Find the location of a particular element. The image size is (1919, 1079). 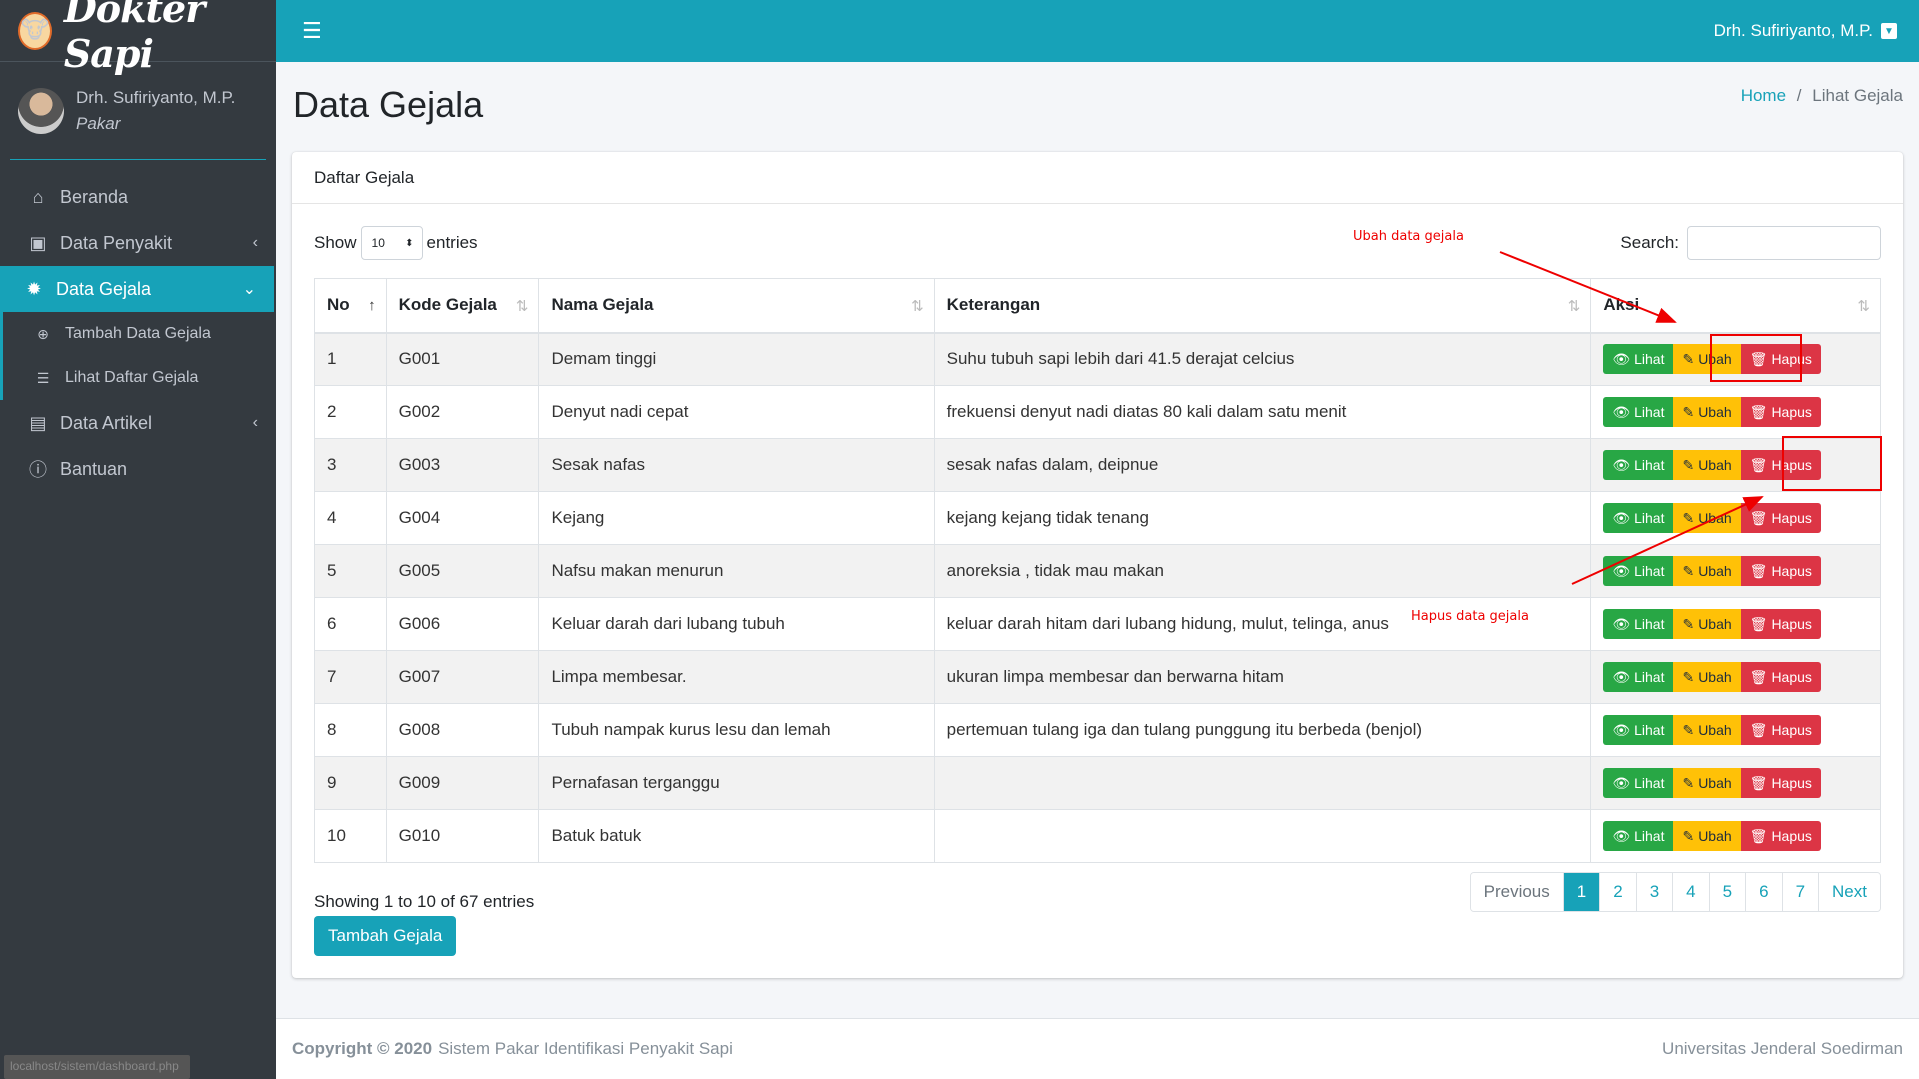

cell-no: 9 is located at coordinates (350, 783).